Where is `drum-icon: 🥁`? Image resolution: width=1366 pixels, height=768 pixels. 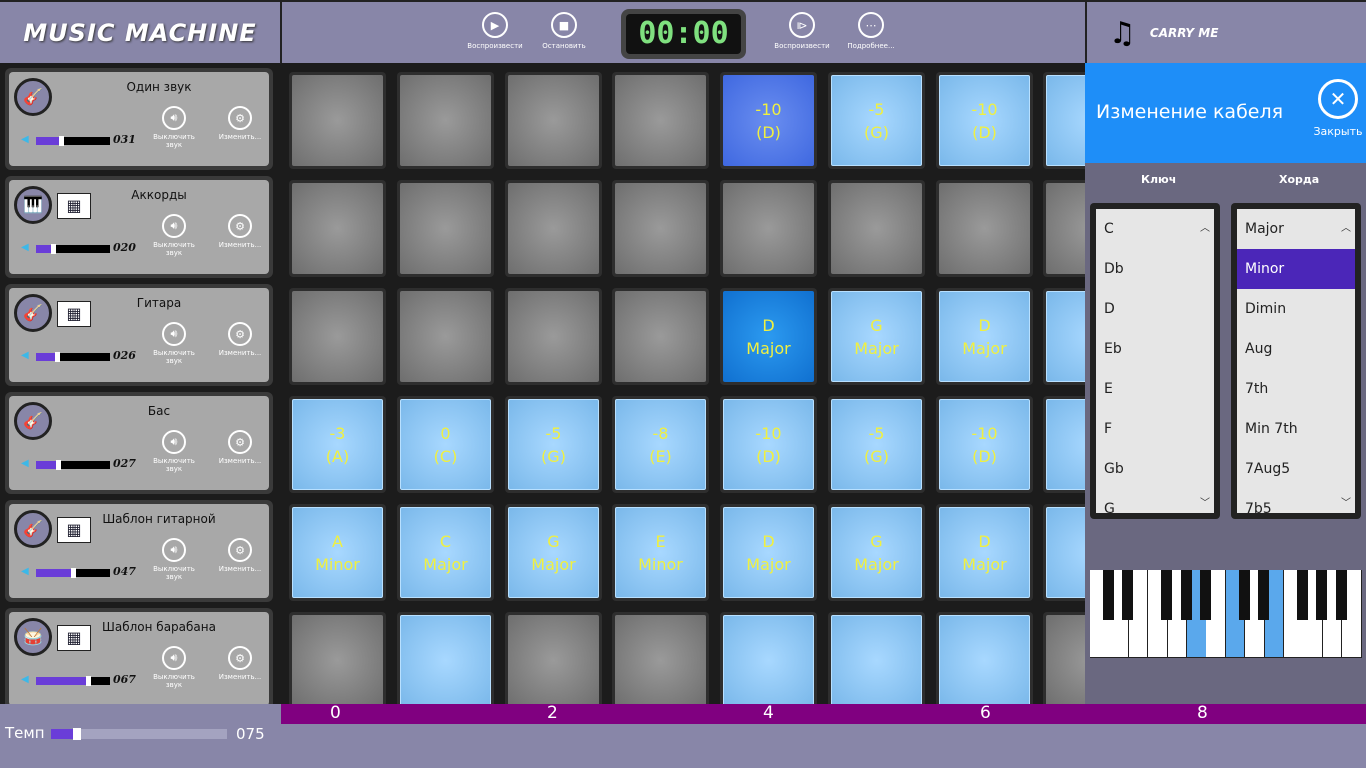 drum-icon: 🥁 is located at coordinates (33, 637).